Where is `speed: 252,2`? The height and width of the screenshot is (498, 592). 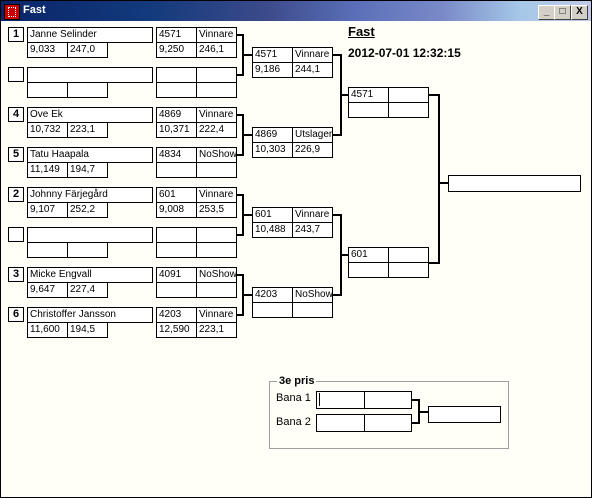
speed: 252,2 is located at coordinates (87, 210).